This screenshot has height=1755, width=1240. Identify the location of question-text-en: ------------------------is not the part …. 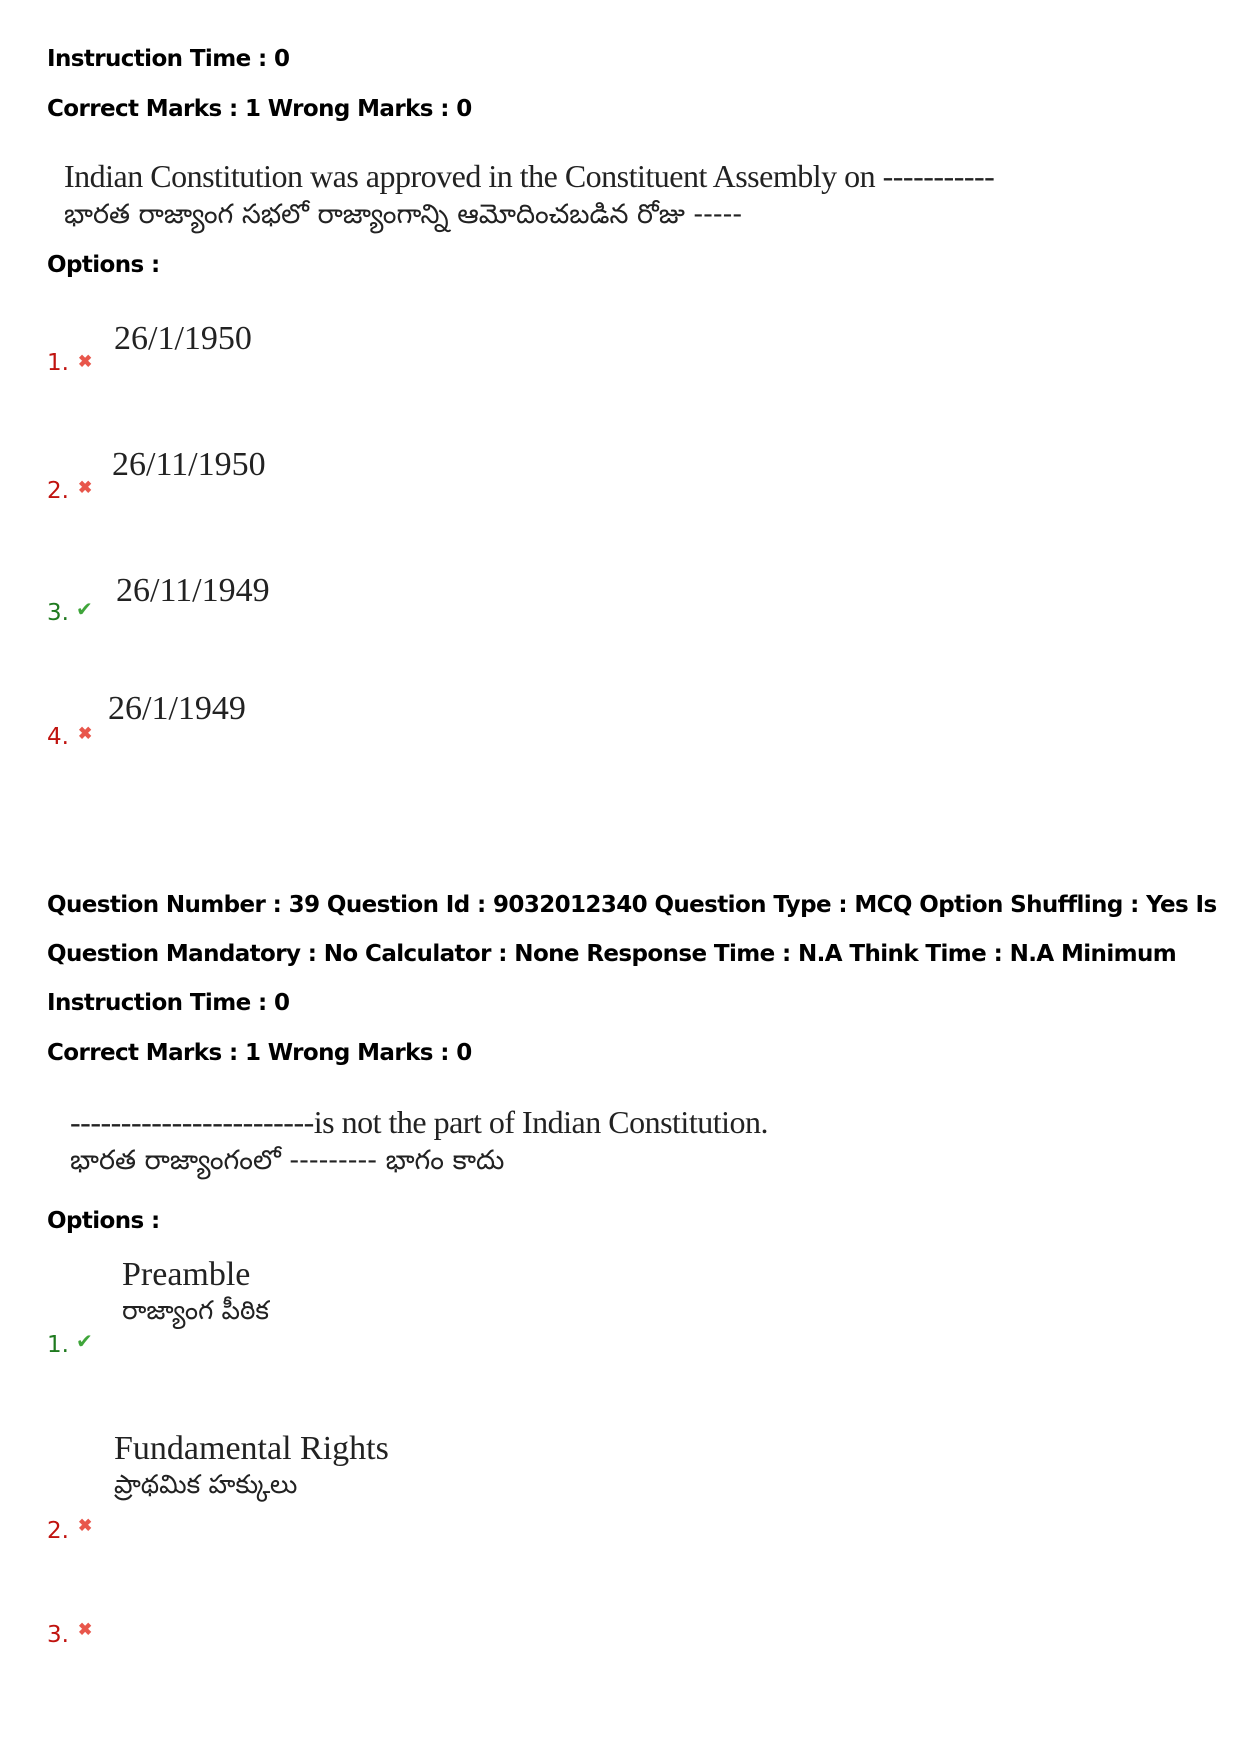
(419, 1122).